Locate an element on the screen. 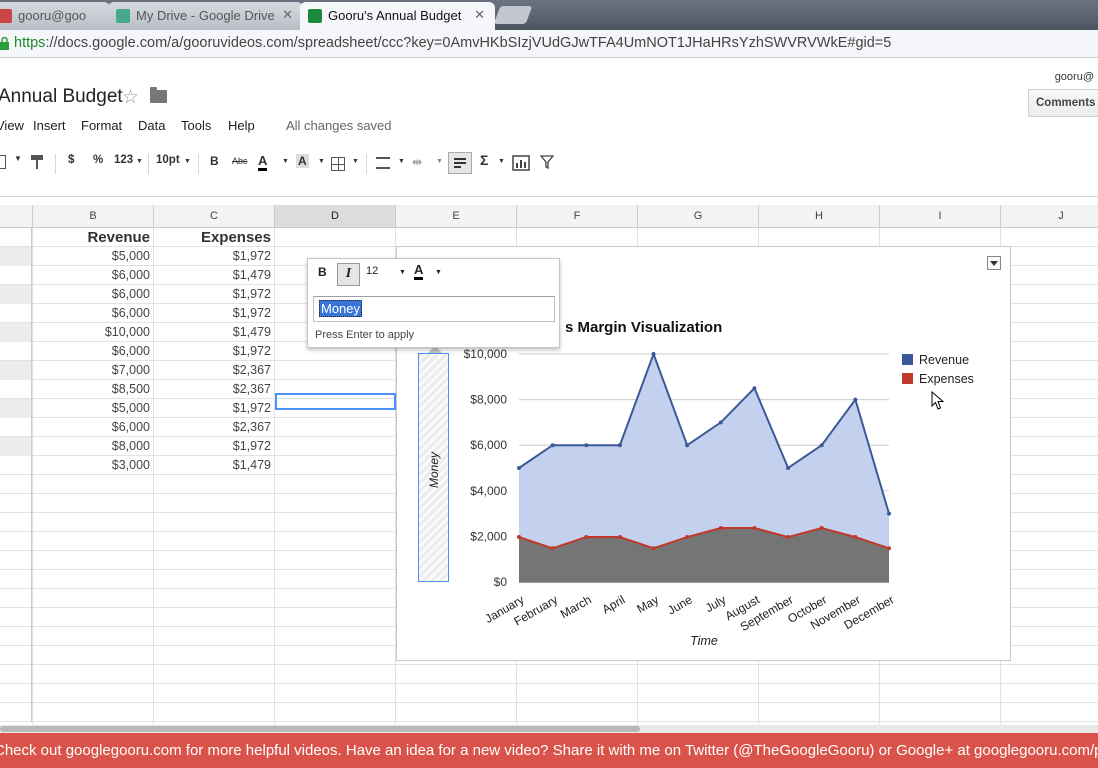 Image resolution: width=1098 pixels, height=768 pixels. filter-icon is located at coordinates (547, 162).